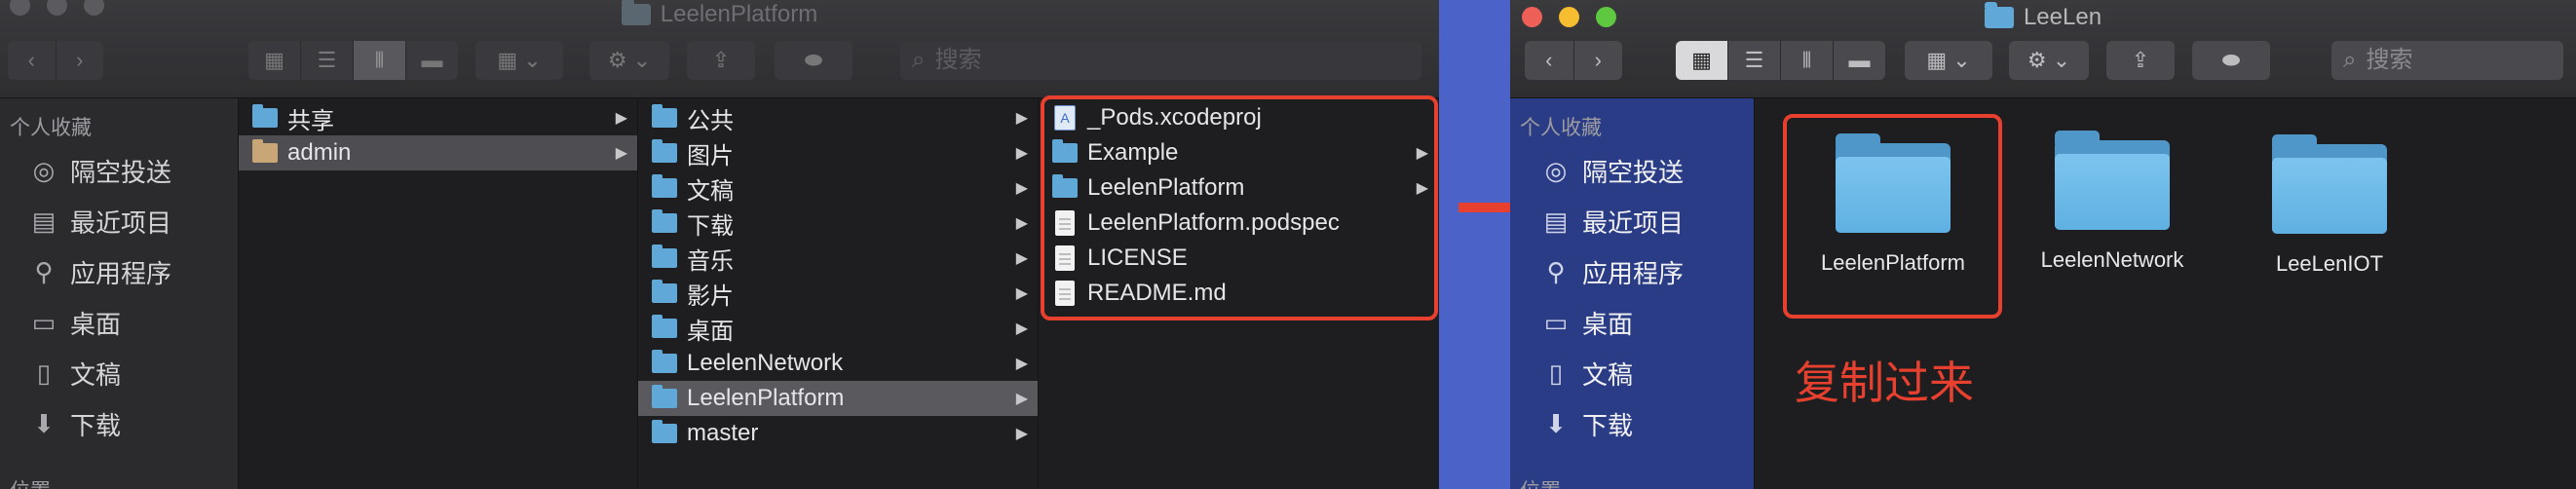 Image resolution: width=2576 pixels, height=489 pixels. Describe the element at coordinates (265, 151) in the screenshot. I see `home-folder-icon` at that location.